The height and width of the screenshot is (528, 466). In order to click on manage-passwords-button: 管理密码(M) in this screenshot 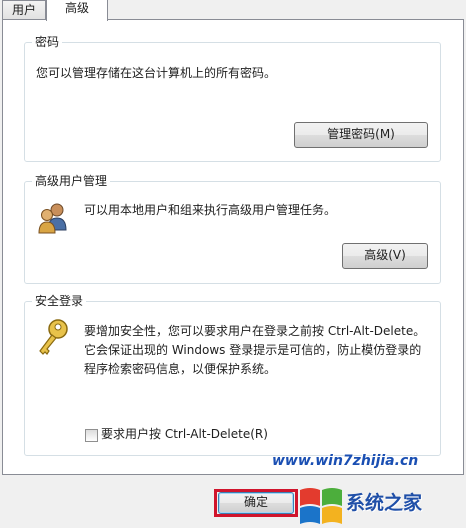, I will do `click(361, 135)`.